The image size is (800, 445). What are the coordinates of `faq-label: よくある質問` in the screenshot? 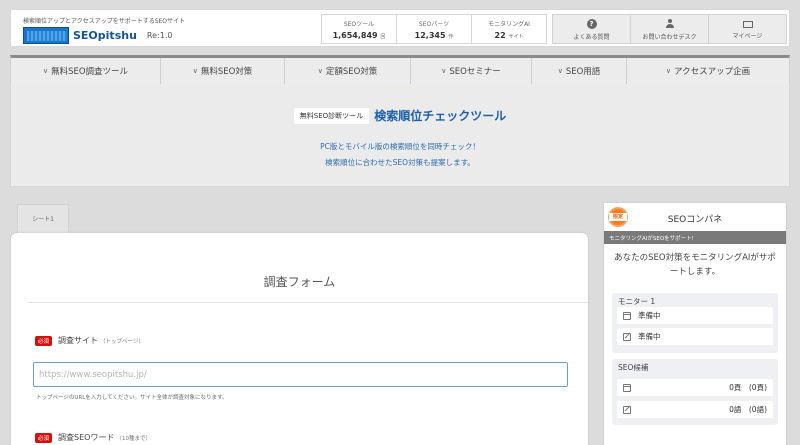 It's located at (591, 37).